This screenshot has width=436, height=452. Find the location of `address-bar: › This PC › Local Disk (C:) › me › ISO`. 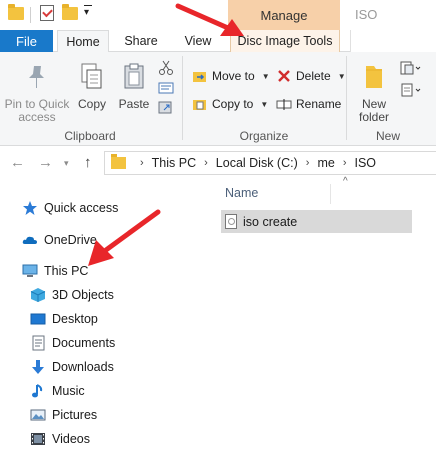

address-bar: › This PC › Local Disk (C:) › me › ISO is located at coordinates (270, 163).